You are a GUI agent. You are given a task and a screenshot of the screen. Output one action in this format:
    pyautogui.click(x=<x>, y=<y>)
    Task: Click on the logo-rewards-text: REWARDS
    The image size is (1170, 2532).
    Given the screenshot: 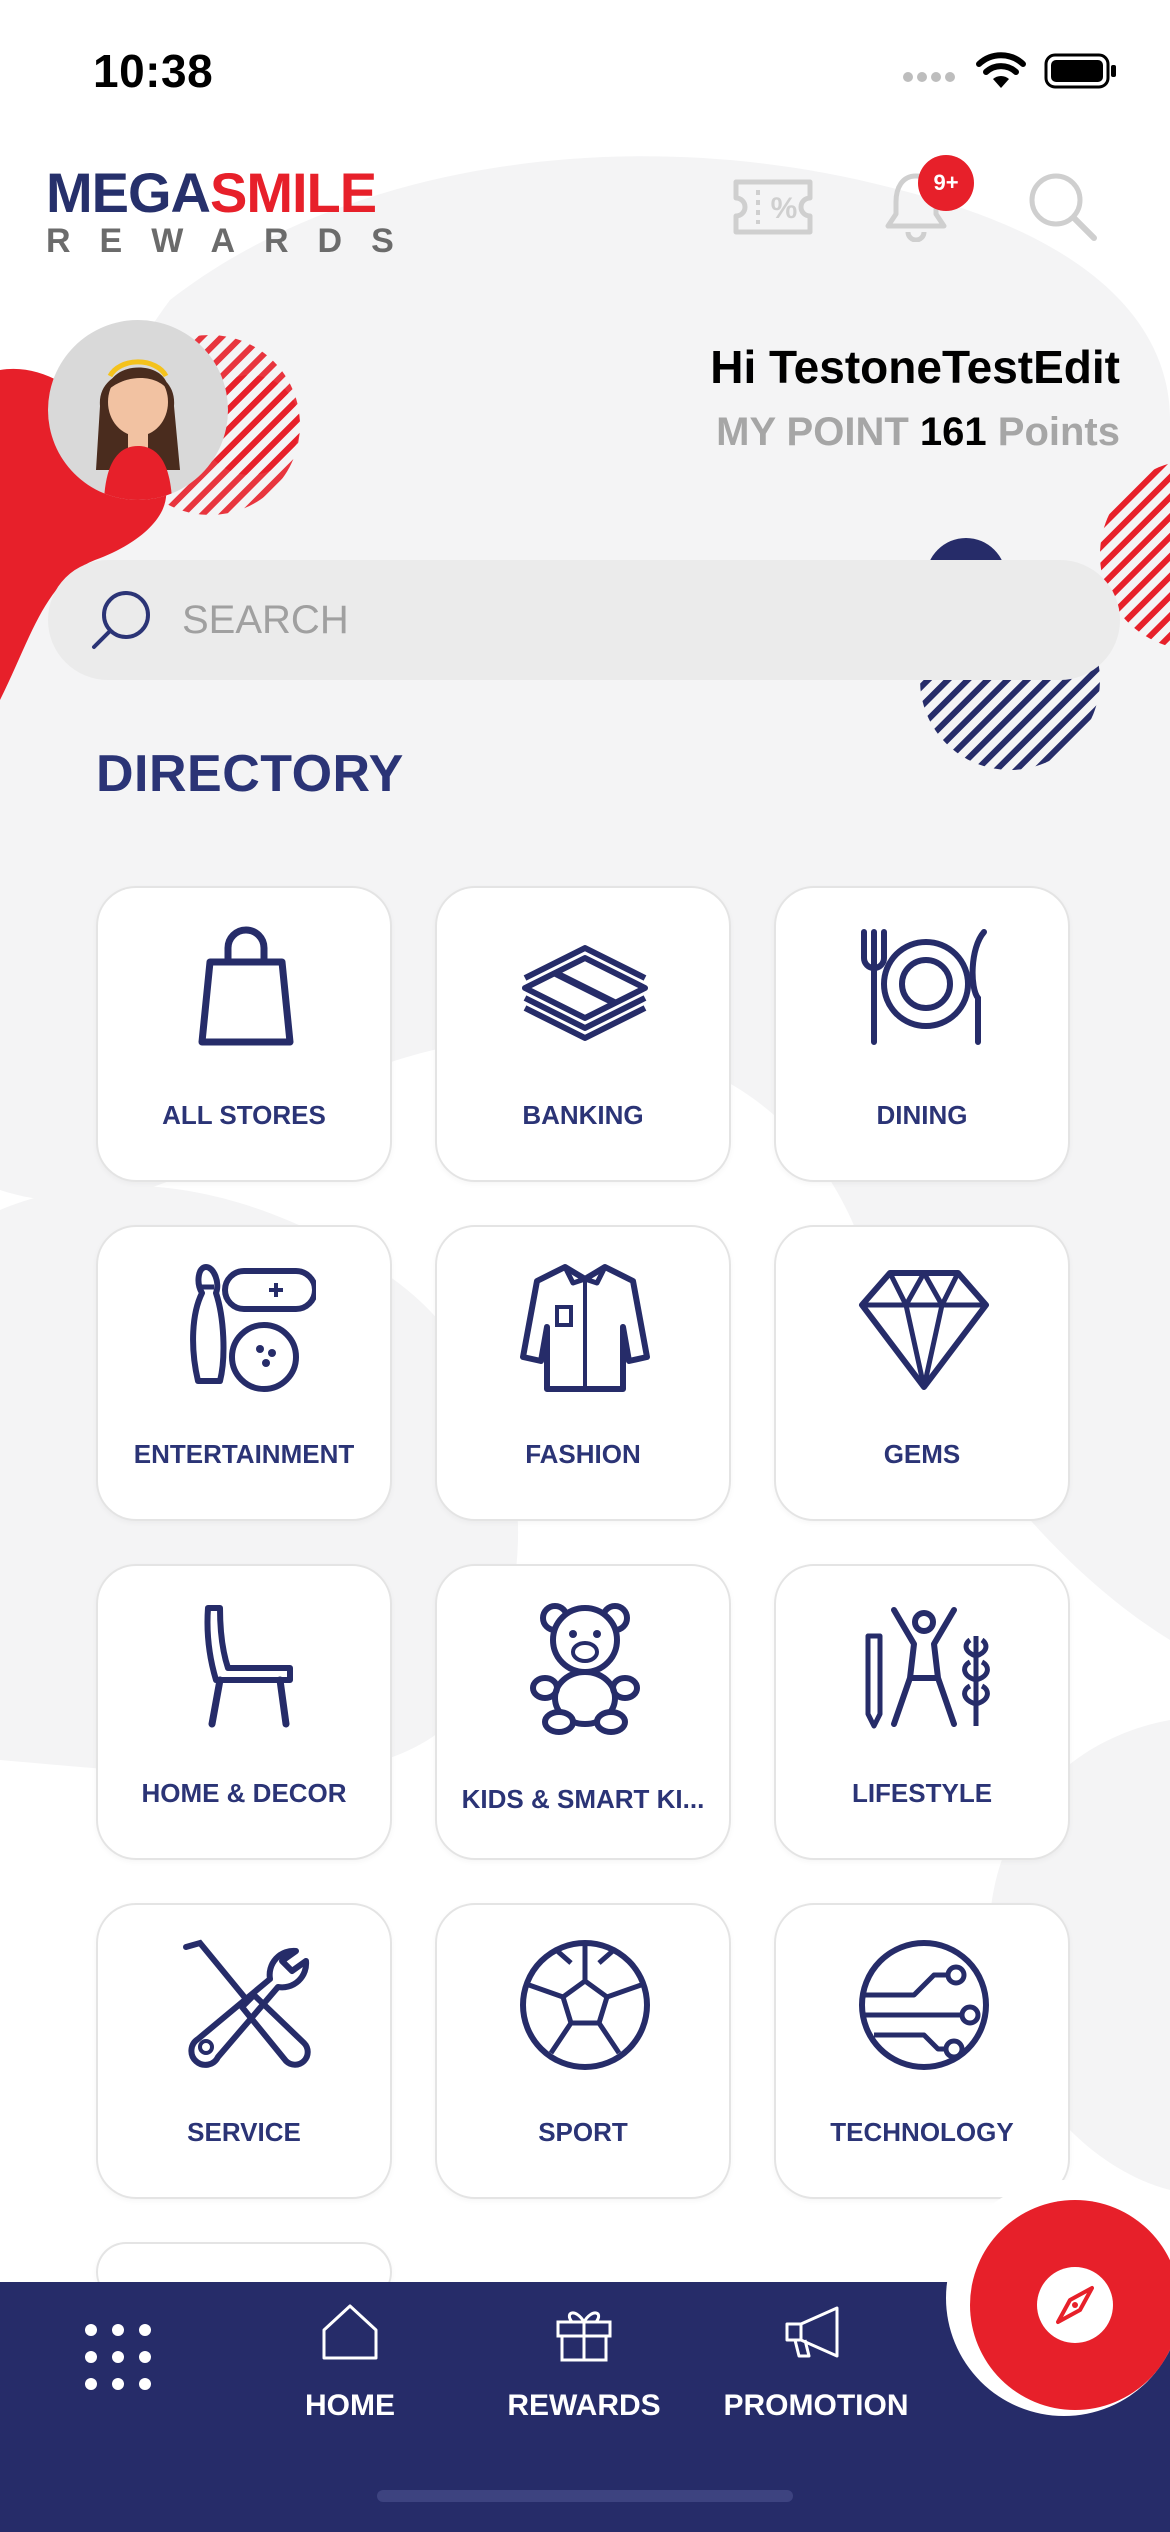 What is the action you would take?
    pyautogui.click(x=234, y=241)
    